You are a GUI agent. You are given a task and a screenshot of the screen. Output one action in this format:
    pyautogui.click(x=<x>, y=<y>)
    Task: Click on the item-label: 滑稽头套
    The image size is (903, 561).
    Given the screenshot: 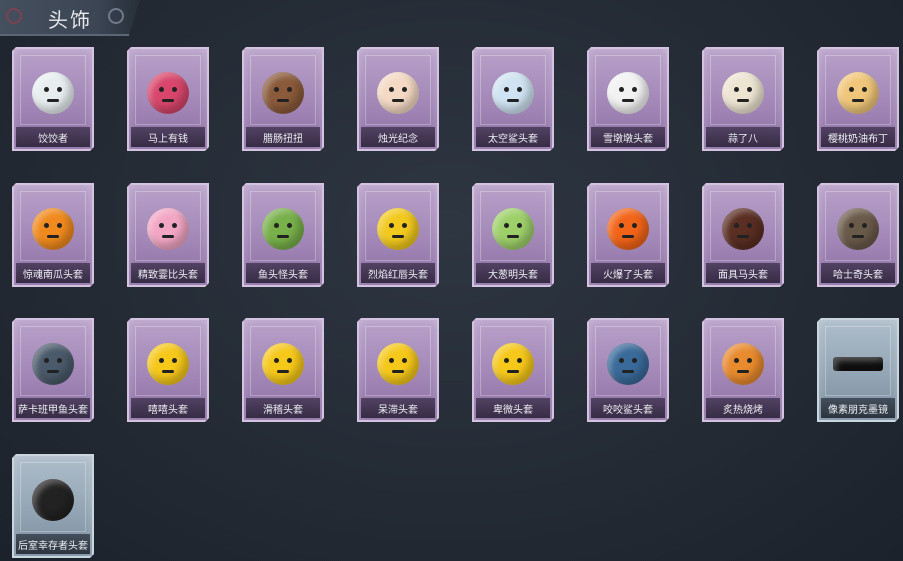 What is the action you would take?
    pyautogui.click(x=283, y=410)
    